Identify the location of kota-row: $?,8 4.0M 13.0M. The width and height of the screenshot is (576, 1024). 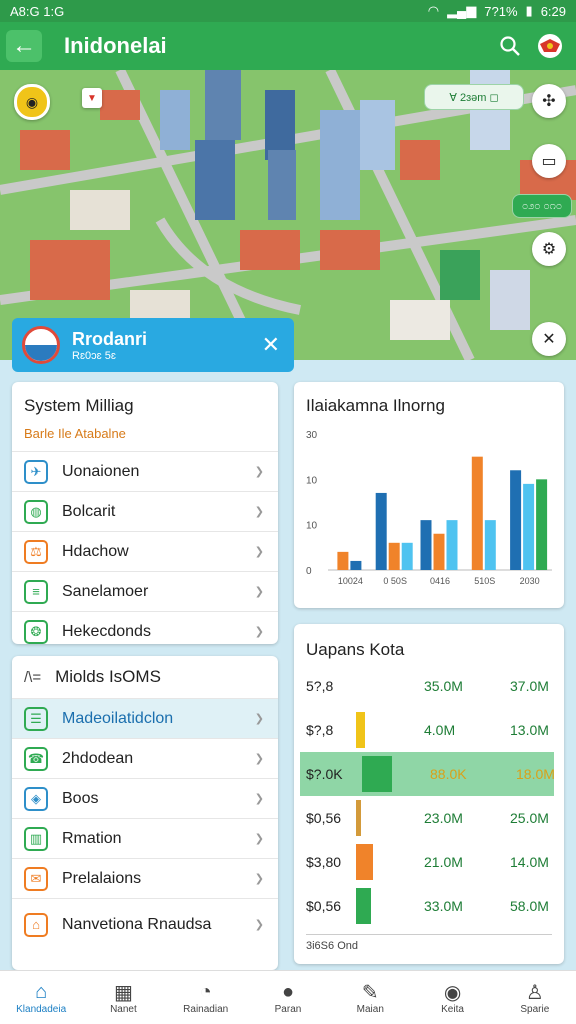
(429, 730).